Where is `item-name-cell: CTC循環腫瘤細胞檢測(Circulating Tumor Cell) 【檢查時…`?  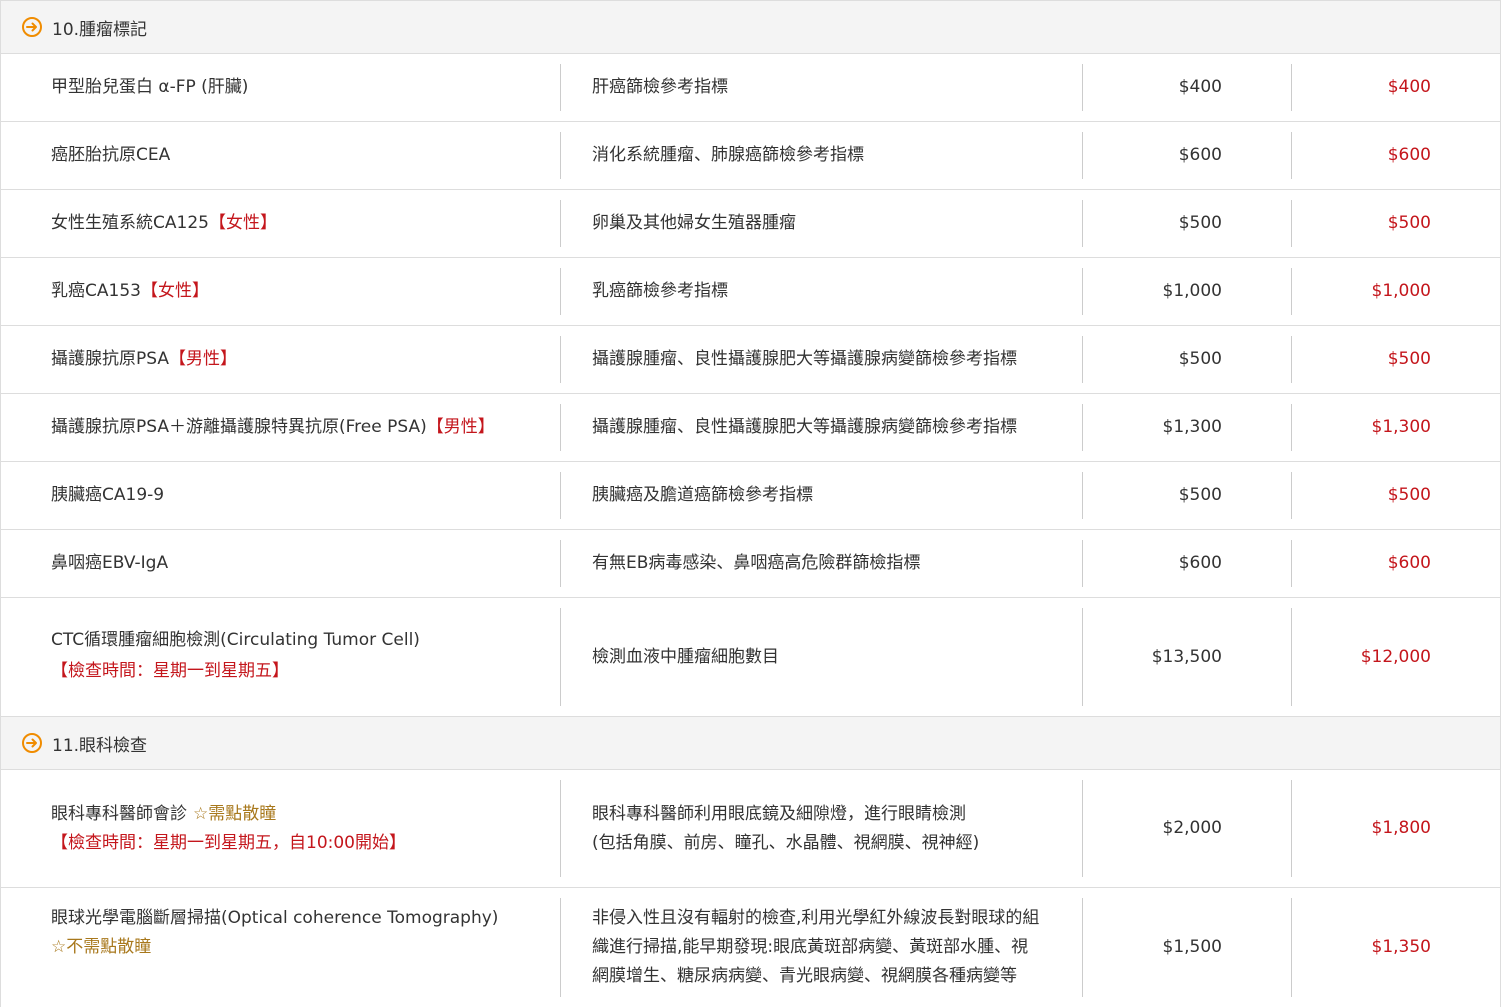
item-name-cell: CTC循環腫瘤細胞檢測(Circulating Tumor Cell) 【檢查時… is located at coordinates (303, 657).